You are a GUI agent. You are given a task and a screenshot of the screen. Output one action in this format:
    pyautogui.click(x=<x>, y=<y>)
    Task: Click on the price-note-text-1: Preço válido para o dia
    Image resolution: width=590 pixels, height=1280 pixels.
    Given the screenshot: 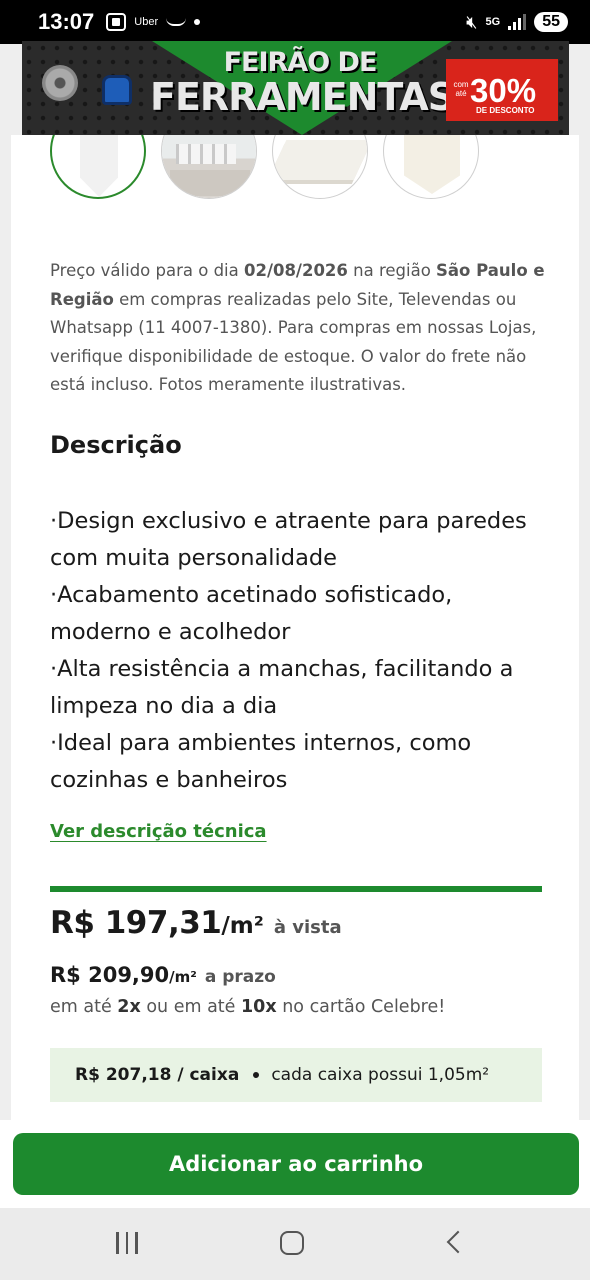 What is the action you would take?
    pyautogui.click(x=147, y=270)
    